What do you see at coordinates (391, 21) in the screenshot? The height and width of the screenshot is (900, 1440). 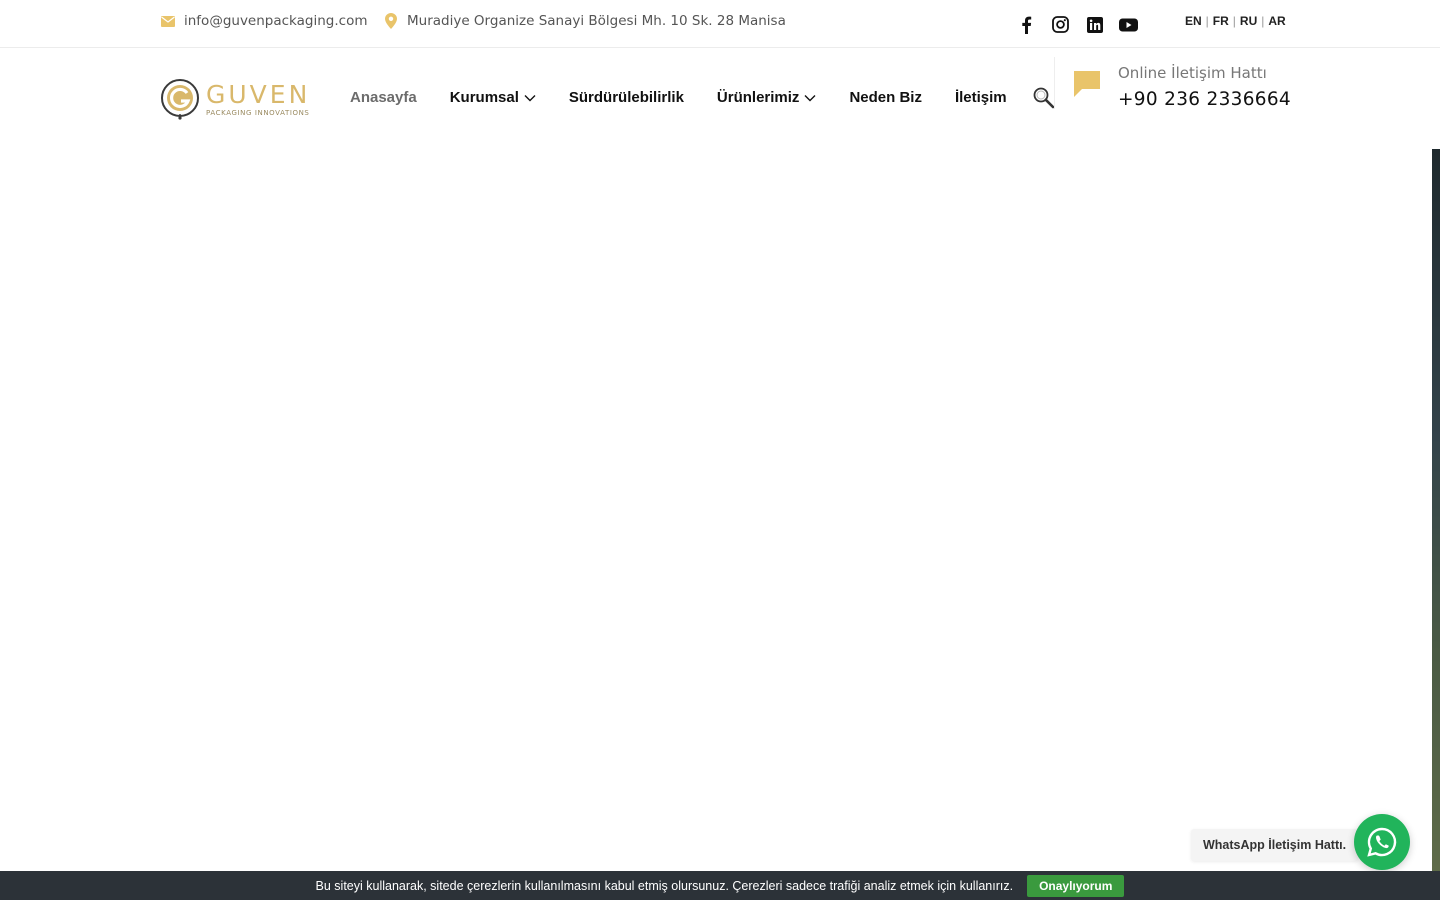 I see `map-pin-icon` at bounding box center [391, 21].